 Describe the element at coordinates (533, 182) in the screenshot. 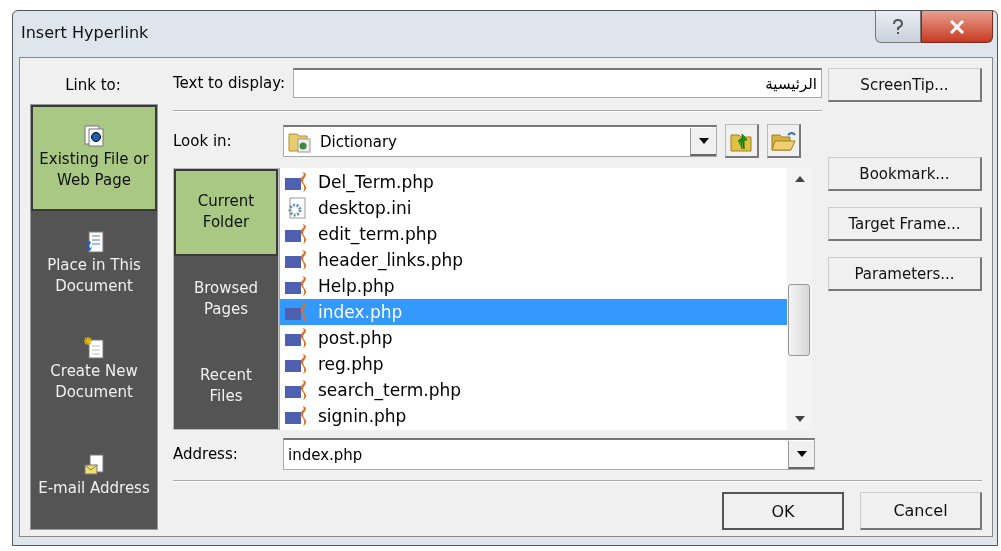

I see `file-item: Del_Term.php` at that location.